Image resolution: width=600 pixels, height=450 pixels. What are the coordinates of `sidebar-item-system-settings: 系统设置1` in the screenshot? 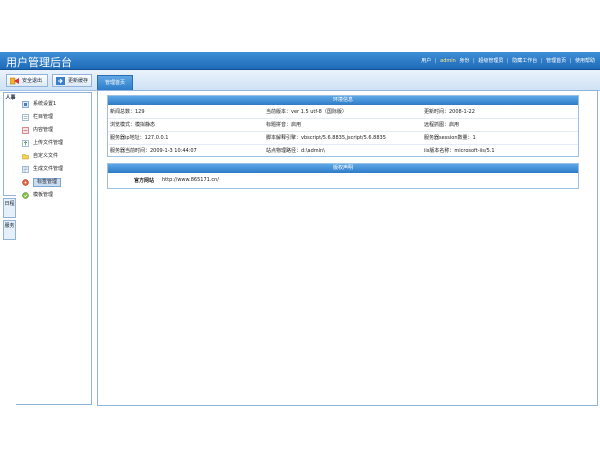 It's located at (55, 104).